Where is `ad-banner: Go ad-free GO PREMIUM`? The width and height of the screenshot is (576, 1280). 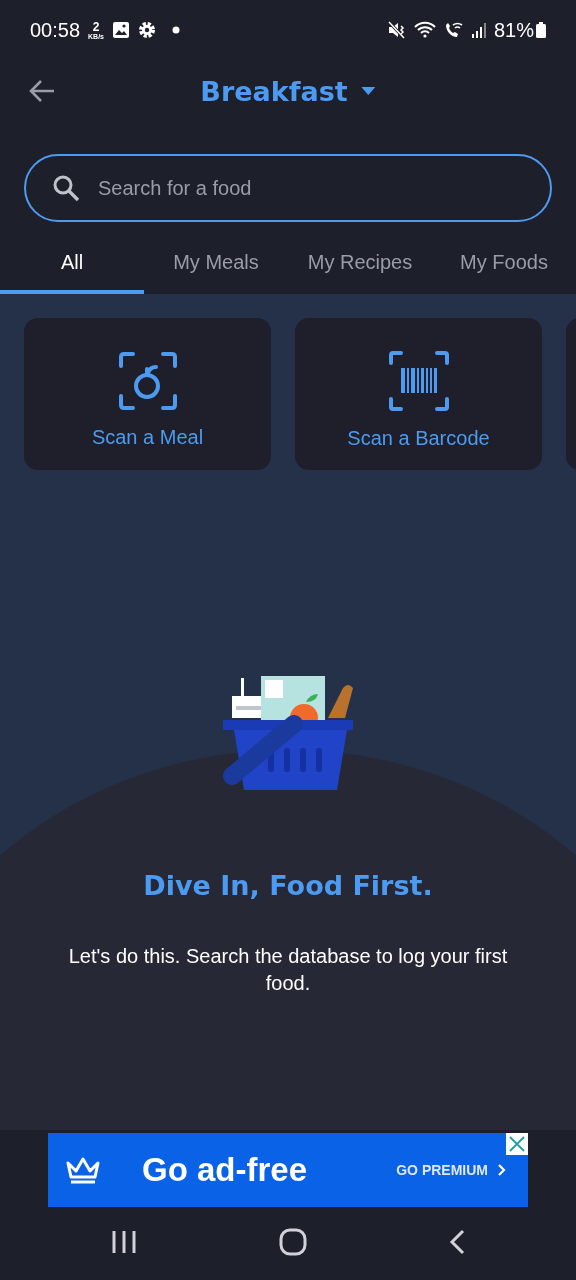
ad-banner: Go ad-free GO PREMIUM is located at coordinates (288, 1170).